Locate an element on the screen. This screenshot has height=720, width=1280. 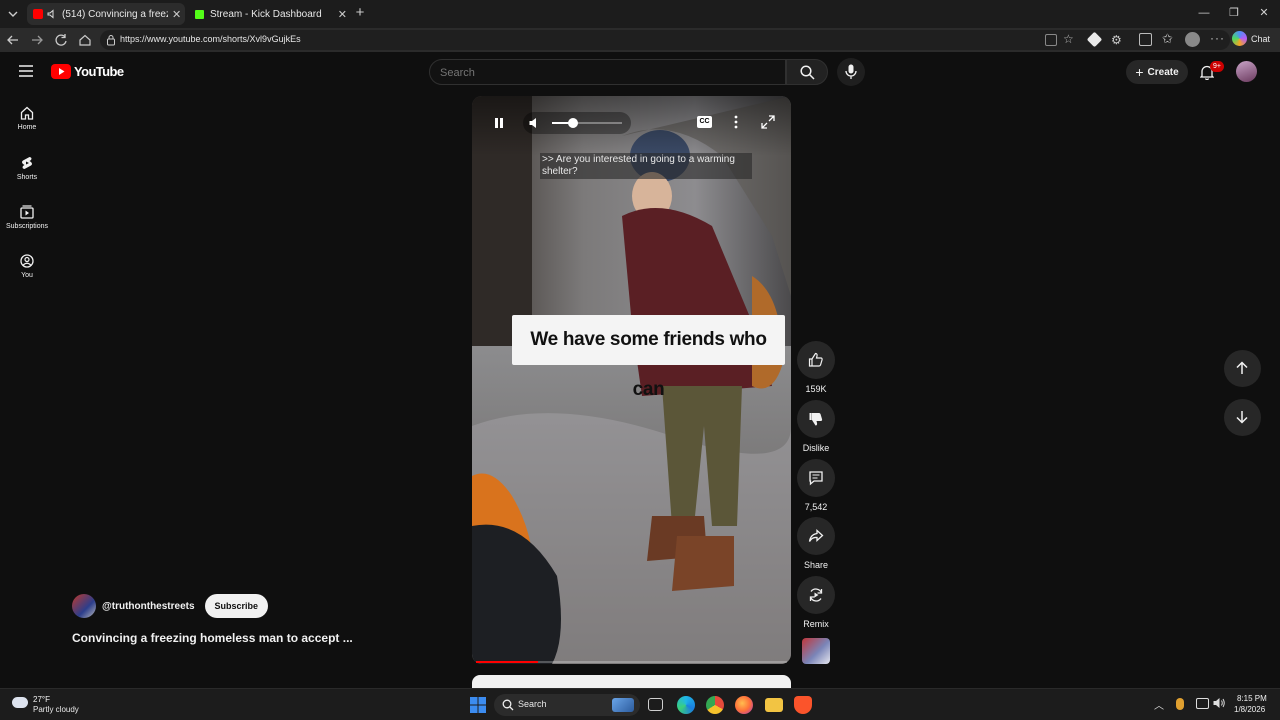
sidebar-item-subscriptions: Subscriptions is located at coordinates (27, 222).